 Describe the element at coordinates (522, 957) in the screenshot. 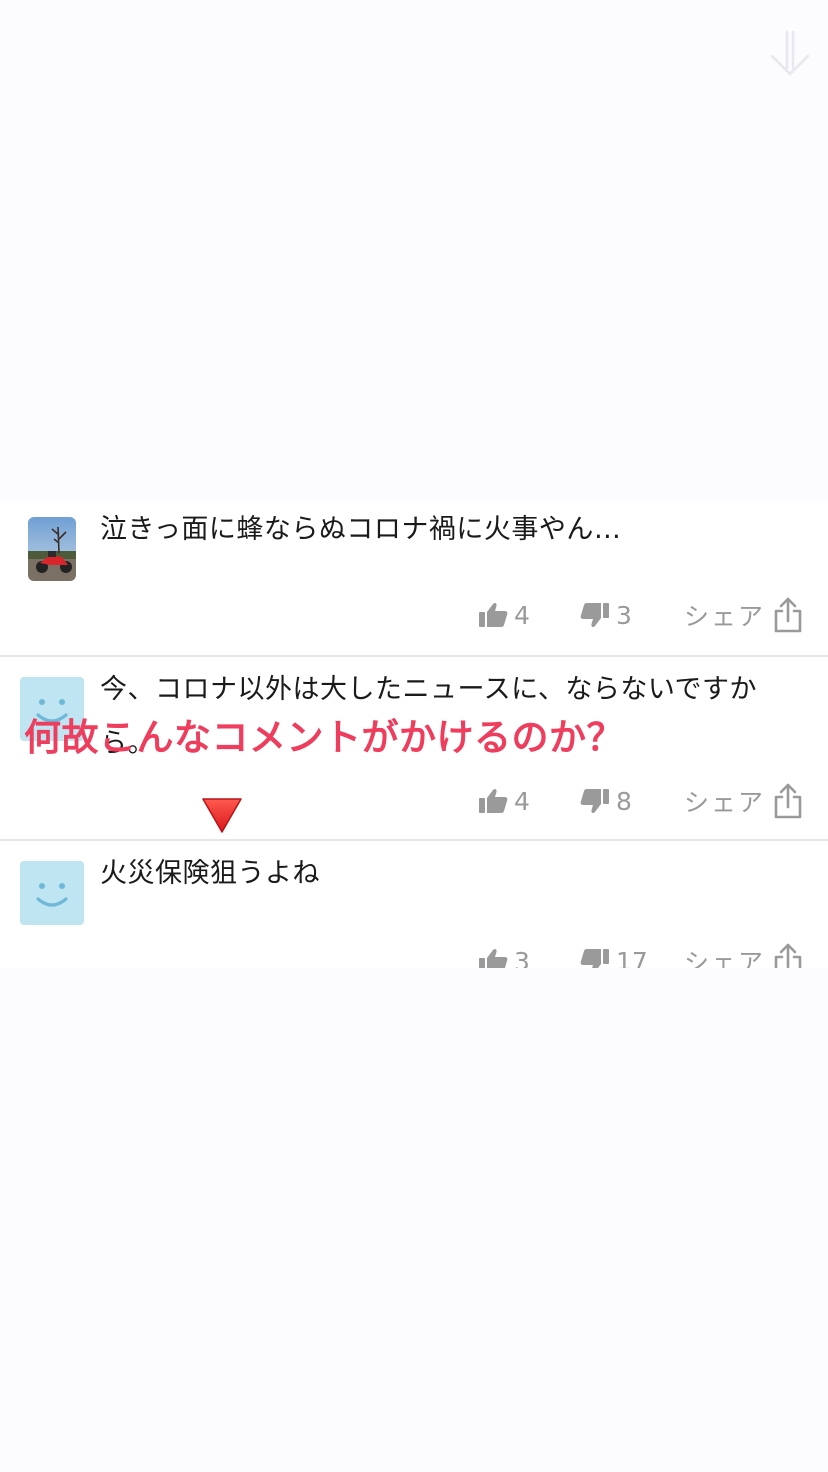

I see `like-count: 3` at that location.